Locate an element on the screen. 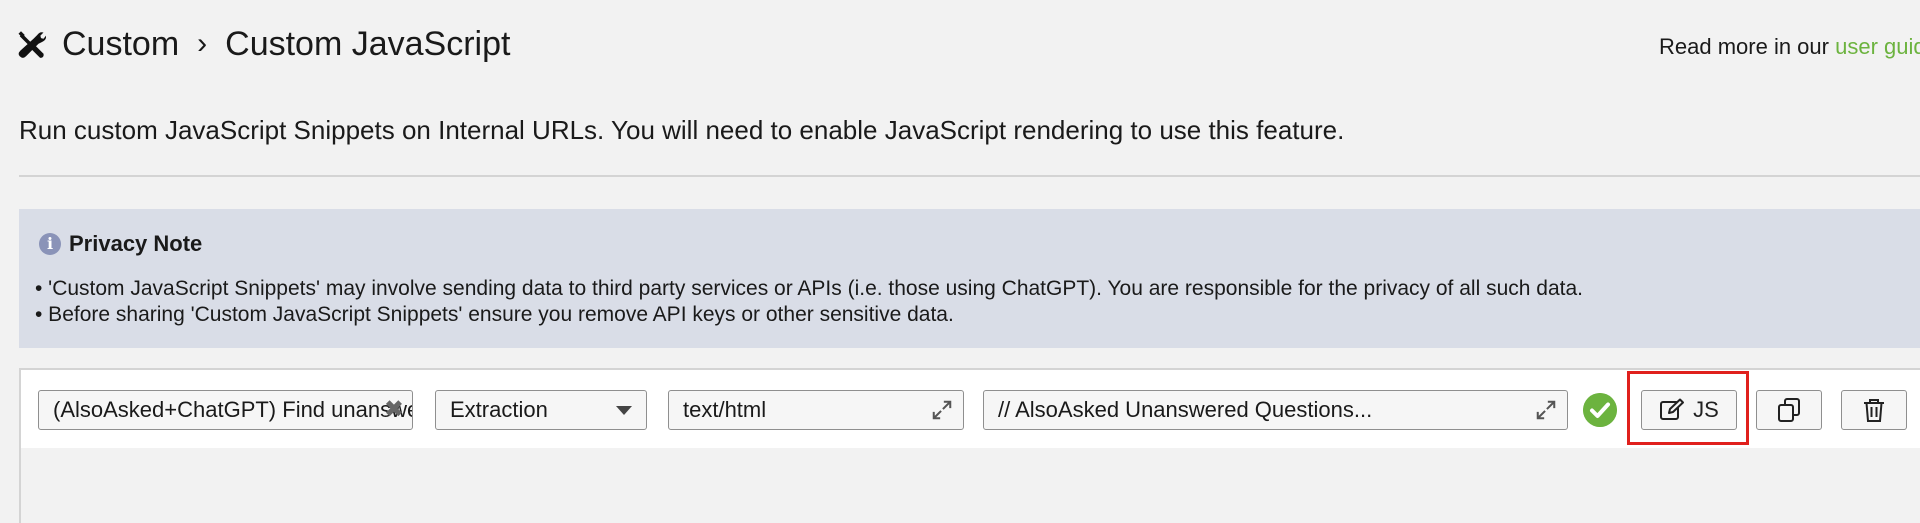 Image resolution: width=1920 pixels, height=523 pixels. breadcrumb: Custom › Custom JavaScript is located at coordinates (286, 44).